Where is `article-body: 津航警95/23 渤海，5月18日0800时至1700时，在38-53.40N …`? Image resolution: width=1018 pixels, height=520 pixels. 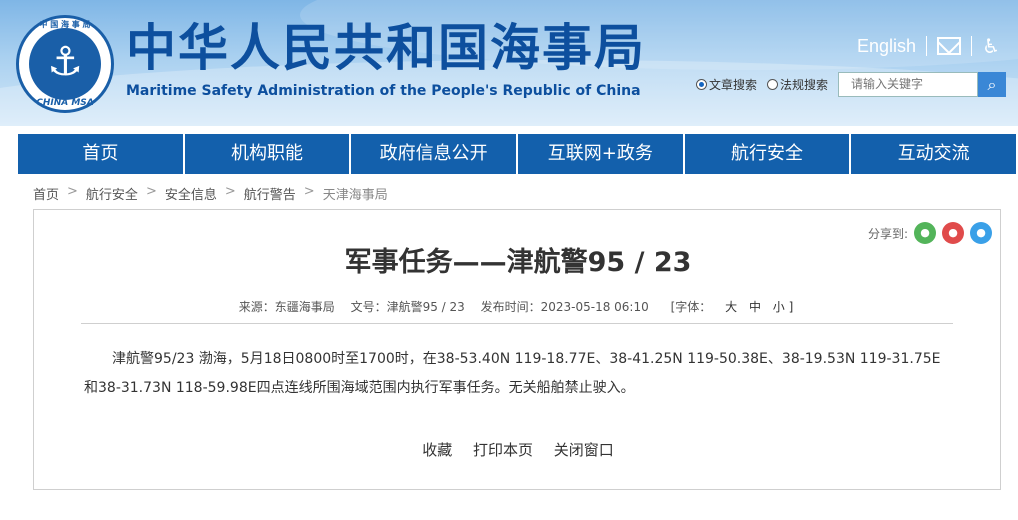
article-body: 津航警95/23 渤海，5月18日0800时至1700时，在38-53.40N … is located at coordinates (512, 373).